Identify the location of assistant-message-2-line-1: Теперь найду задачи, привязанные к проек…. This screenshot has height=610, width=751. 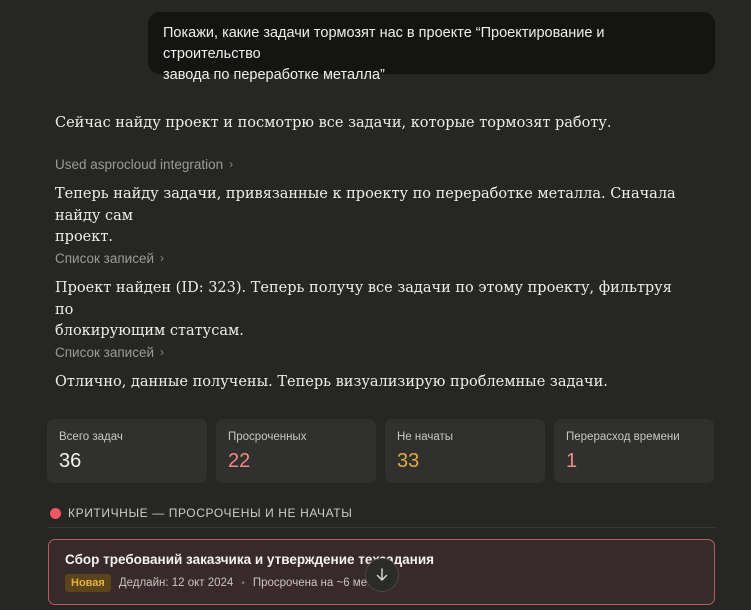
(365, 205).